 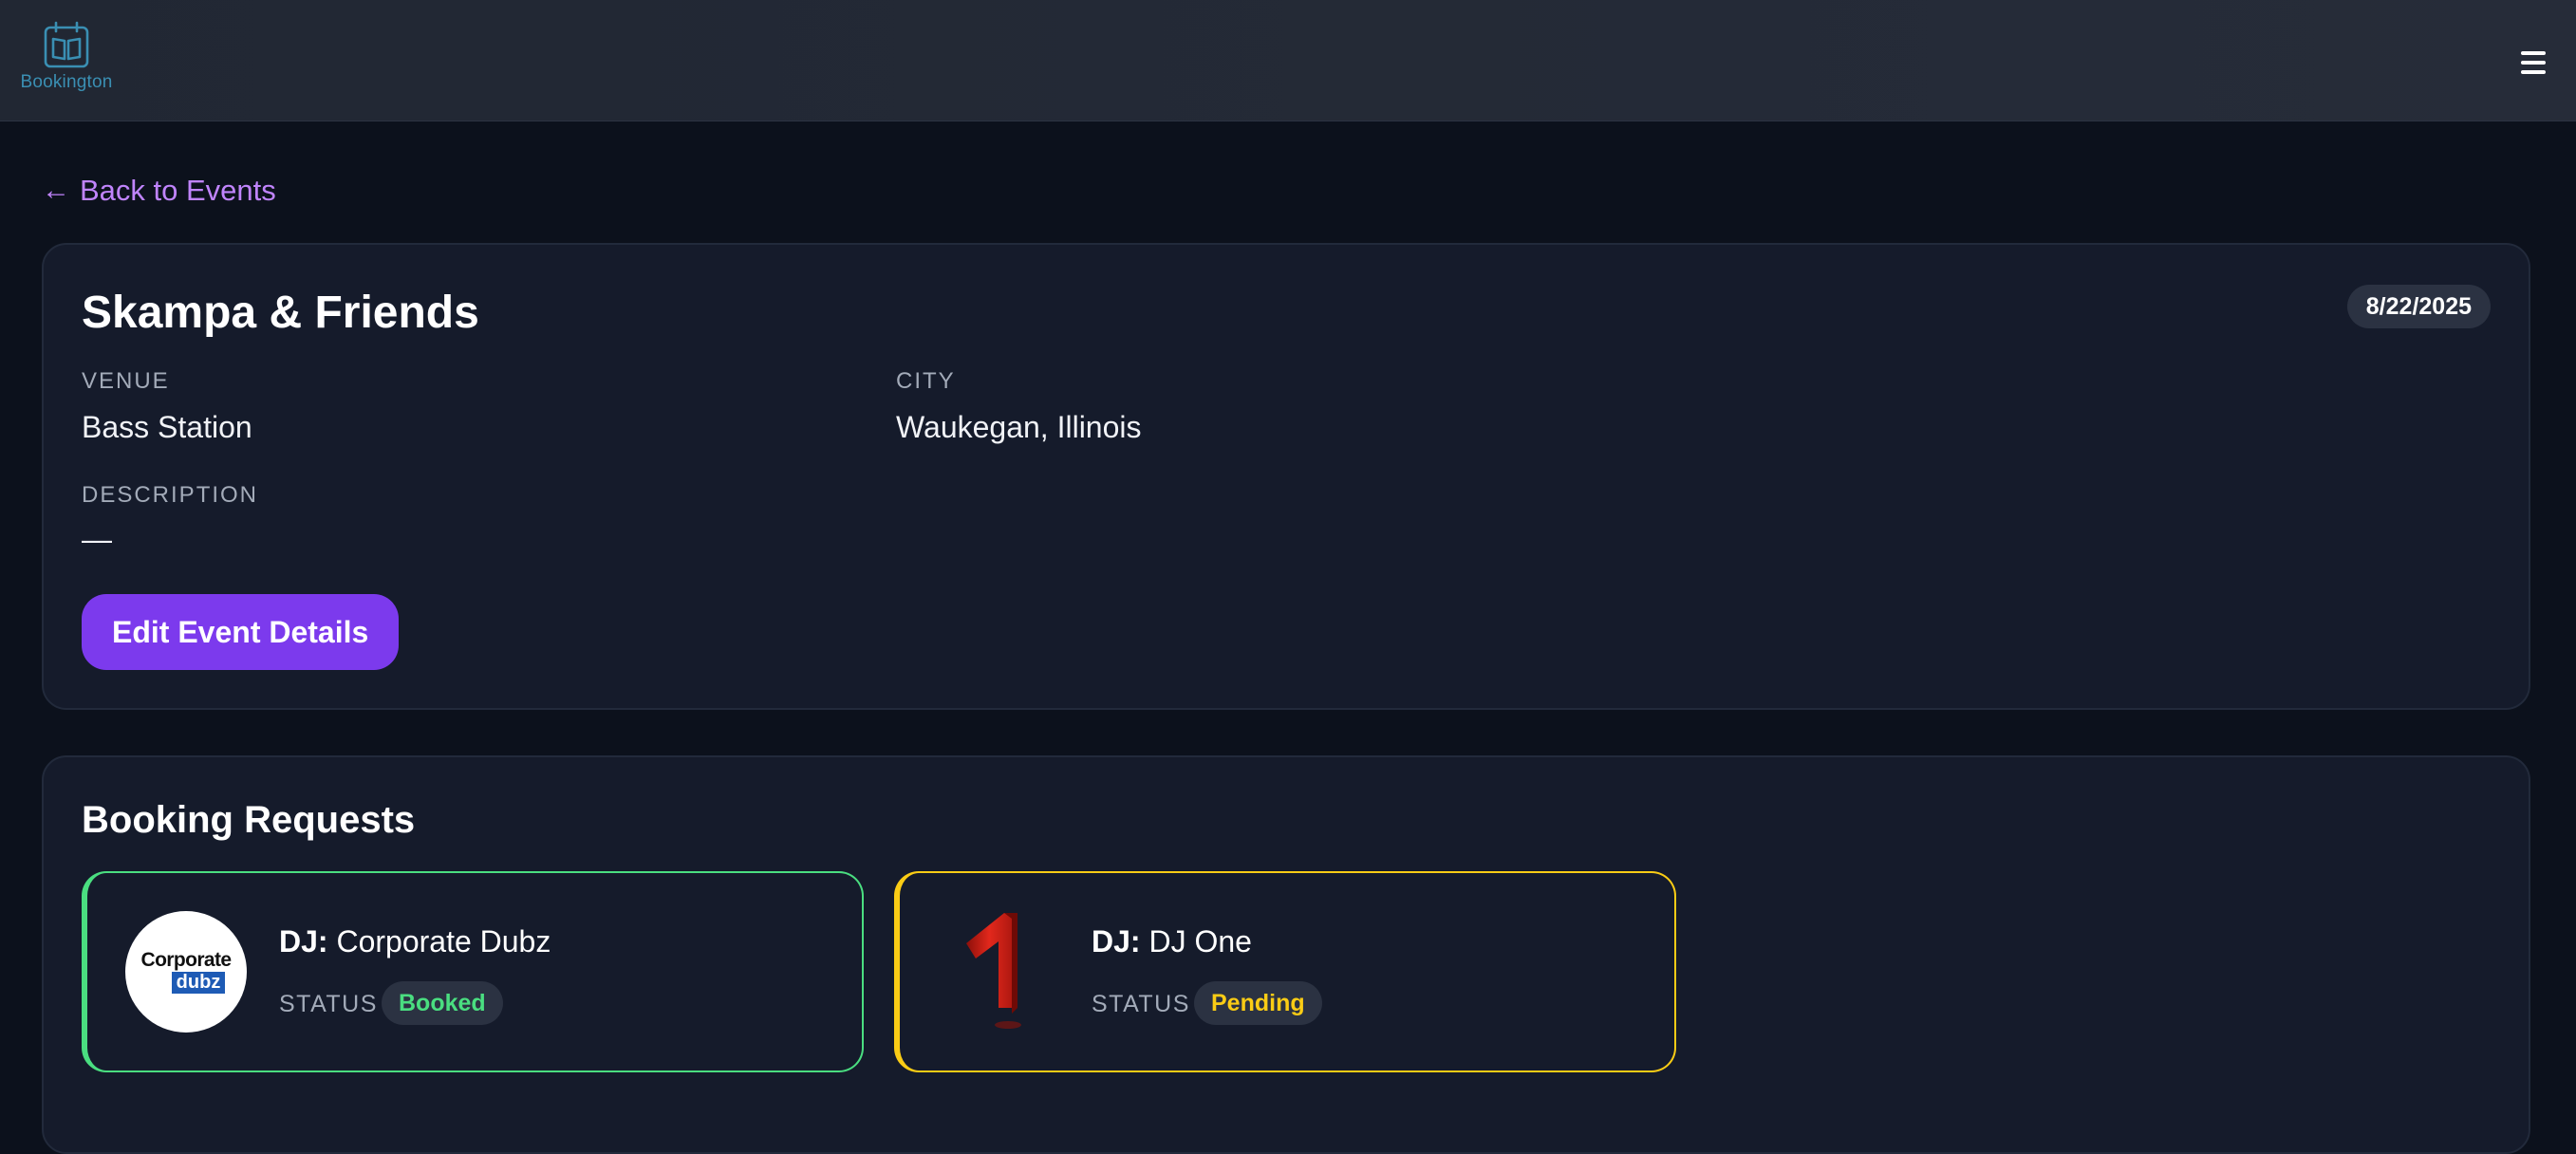 What do you see at coordinates (2533, 63) in the screenshot?
I see `hamburger-menu-icon` at bounding box center [2533, 63].